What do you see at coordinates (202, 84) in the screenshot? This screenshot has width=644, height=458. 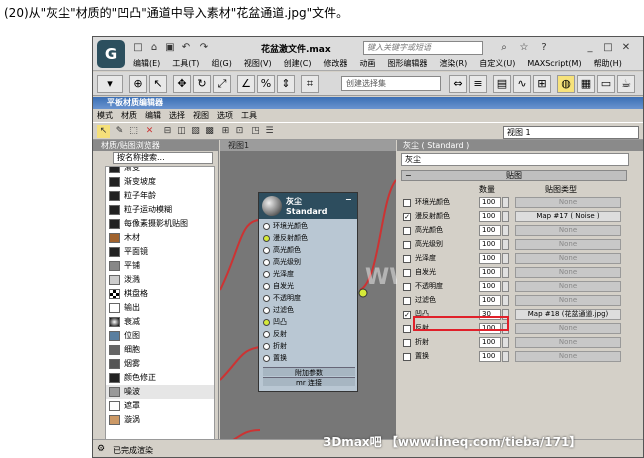 I see `rotate-icon: ↻` at bounding box center [202, 84].